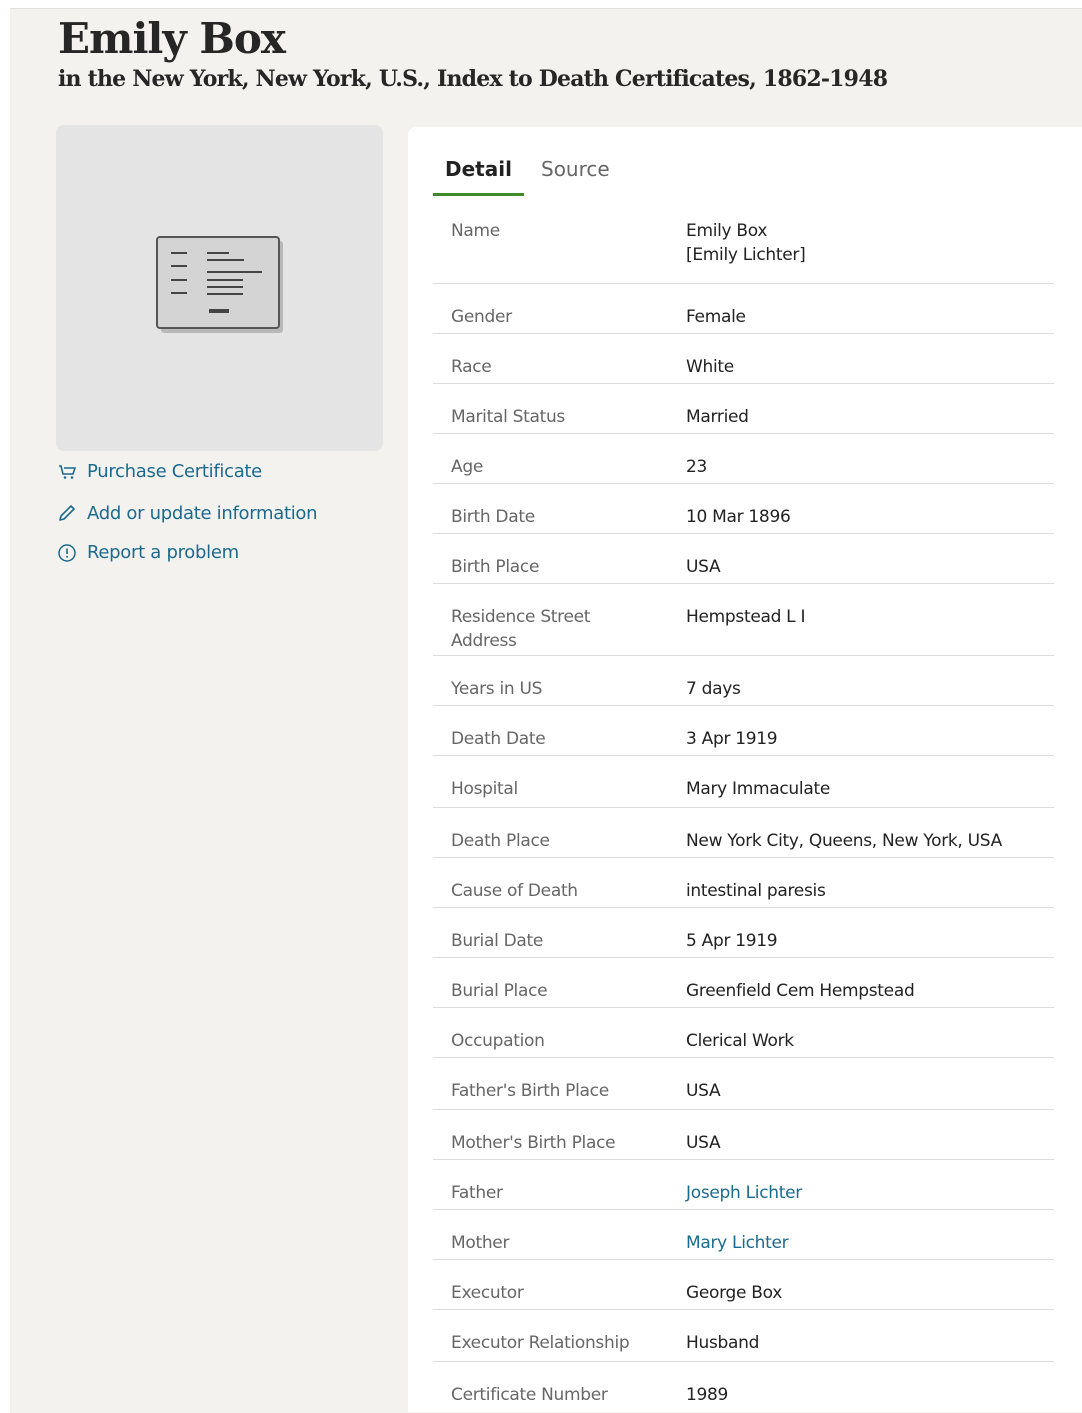  I want to click on detail-row-gender: Gender Female, so click(743, 308).